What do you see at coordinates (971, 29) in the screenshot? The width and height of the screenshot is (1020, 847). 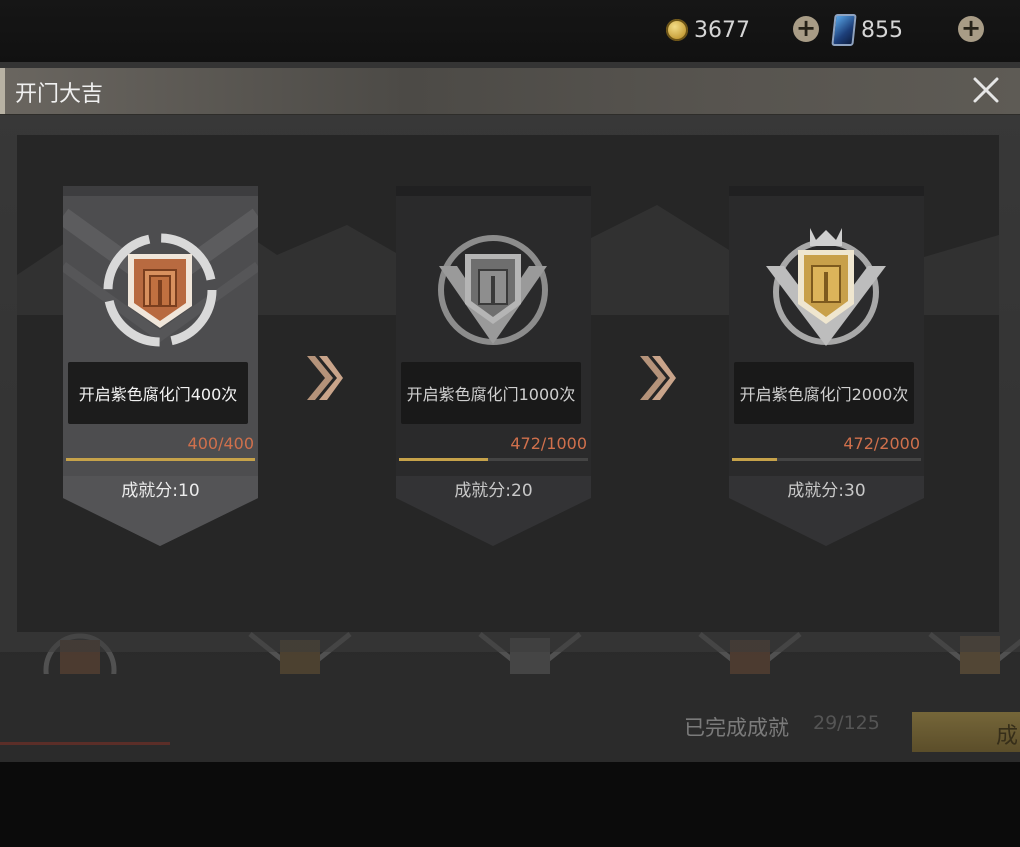 I see `add-card-plus-icon: +` at bounding box center [971, 29].